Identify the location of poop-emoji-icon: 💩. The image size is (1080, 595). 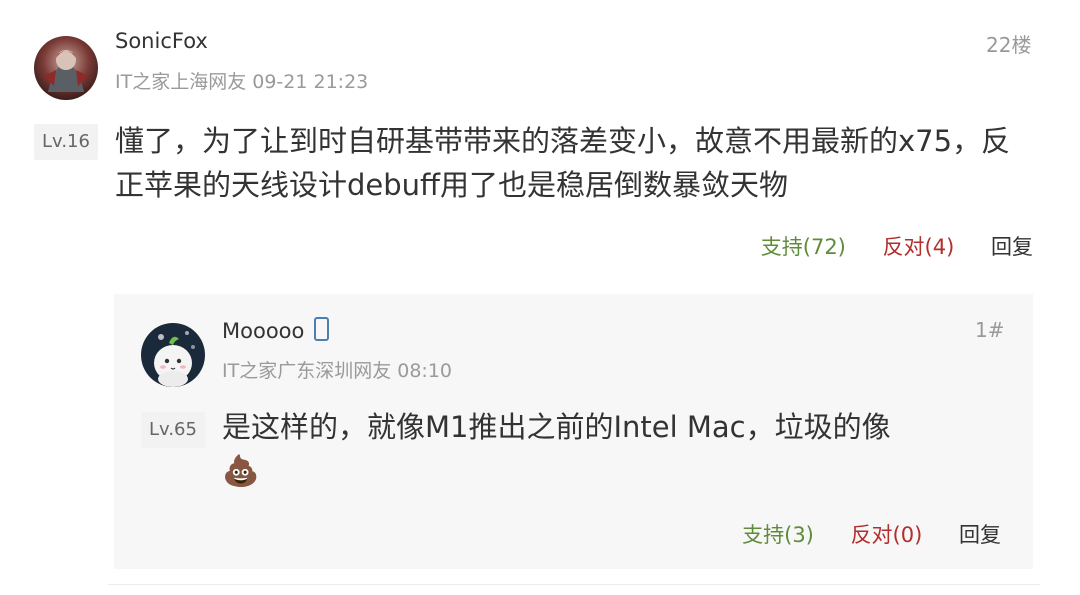
(241, 471).